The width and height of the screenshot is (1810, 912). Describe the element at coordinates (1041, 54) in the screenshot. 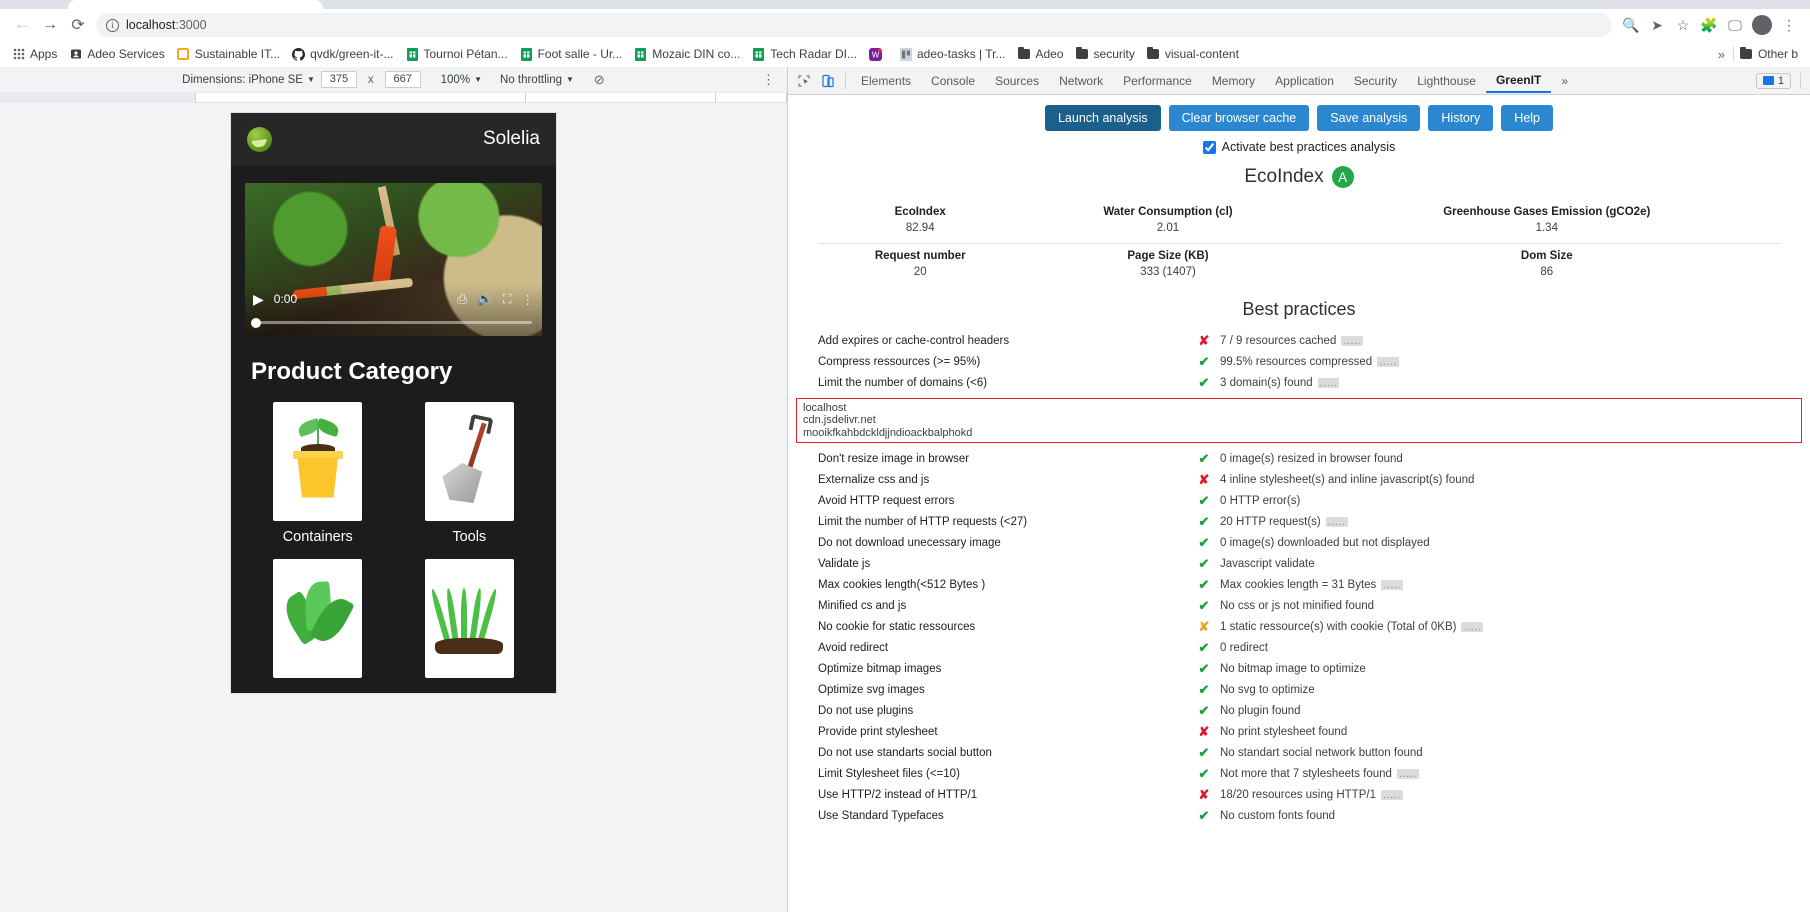

I see `bookmark-folder-adeo: Adeo` at that location.